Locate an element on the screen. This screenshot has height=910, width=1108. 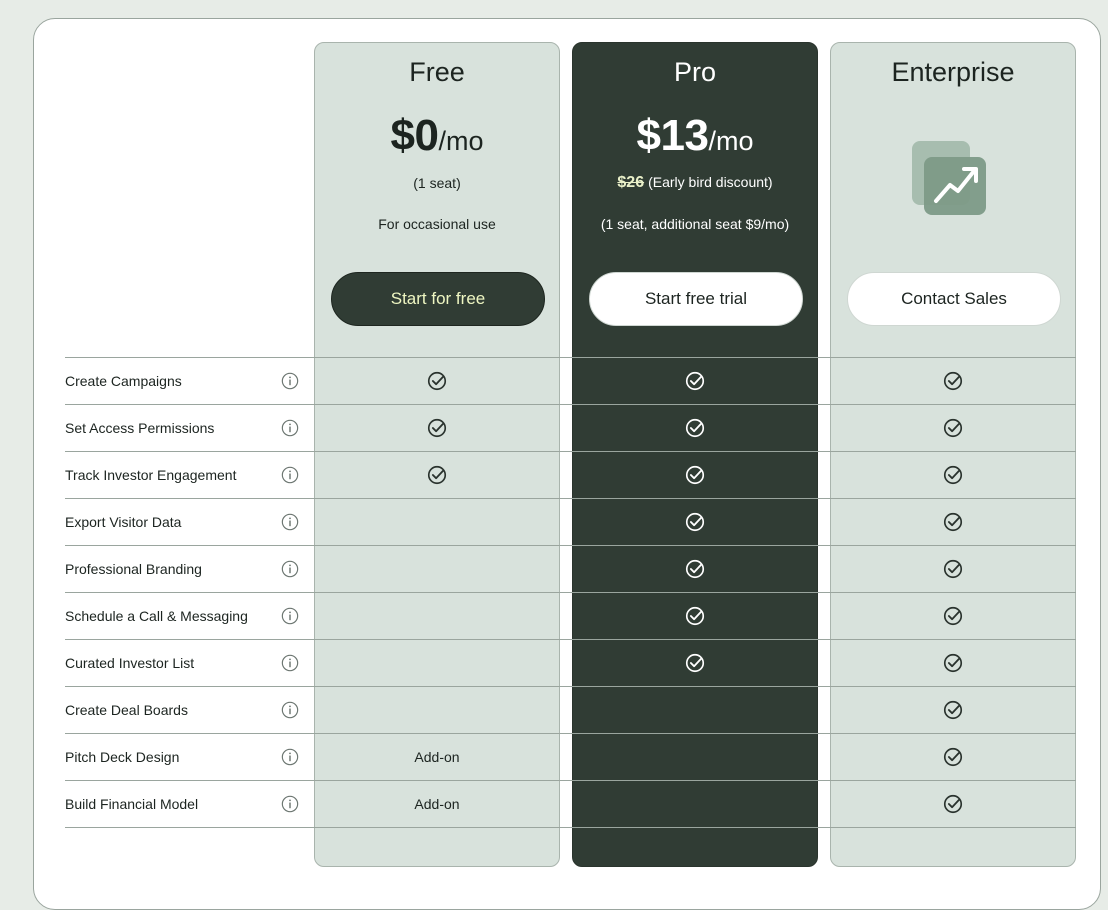
feature-label: Create Deal Boards is located at coordinates (126, 710).